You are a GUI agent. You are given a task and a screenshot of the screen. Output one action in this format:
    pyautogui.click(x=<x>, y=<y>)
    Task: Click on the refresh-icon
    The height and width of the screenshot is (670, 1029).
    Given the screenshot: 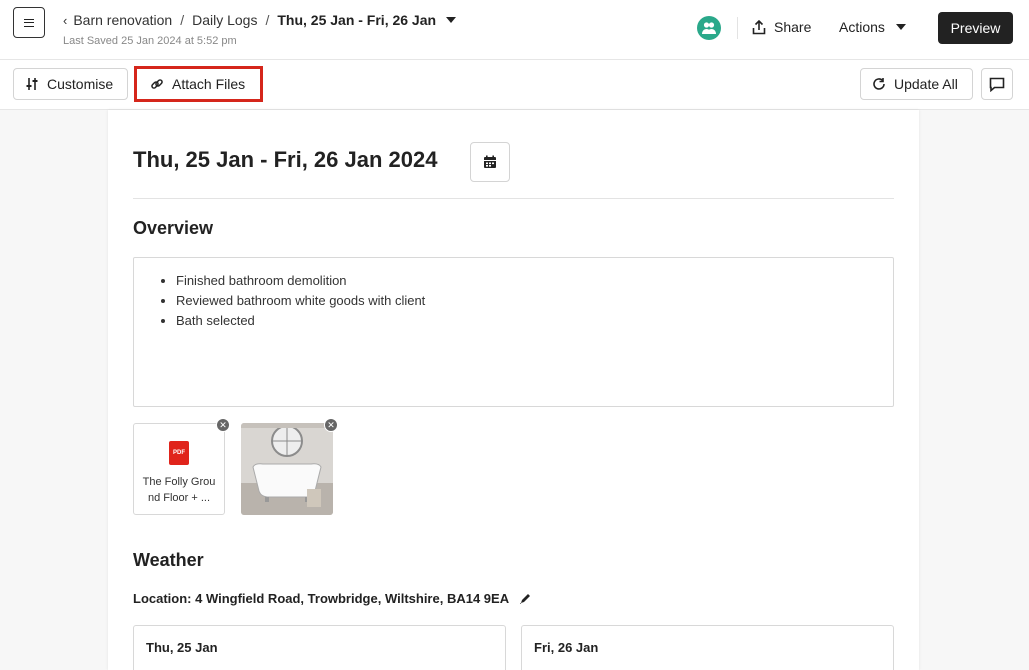 What is the action you would take?
    pyautogui.click(x=879, y=84)
    